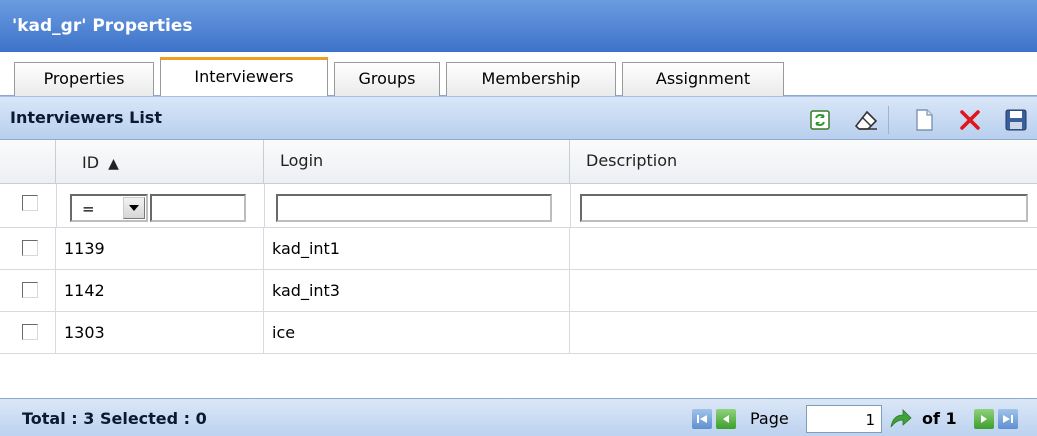  I want to click on selection-summary: Total : 3 Selected : 0, so click(114, 418).